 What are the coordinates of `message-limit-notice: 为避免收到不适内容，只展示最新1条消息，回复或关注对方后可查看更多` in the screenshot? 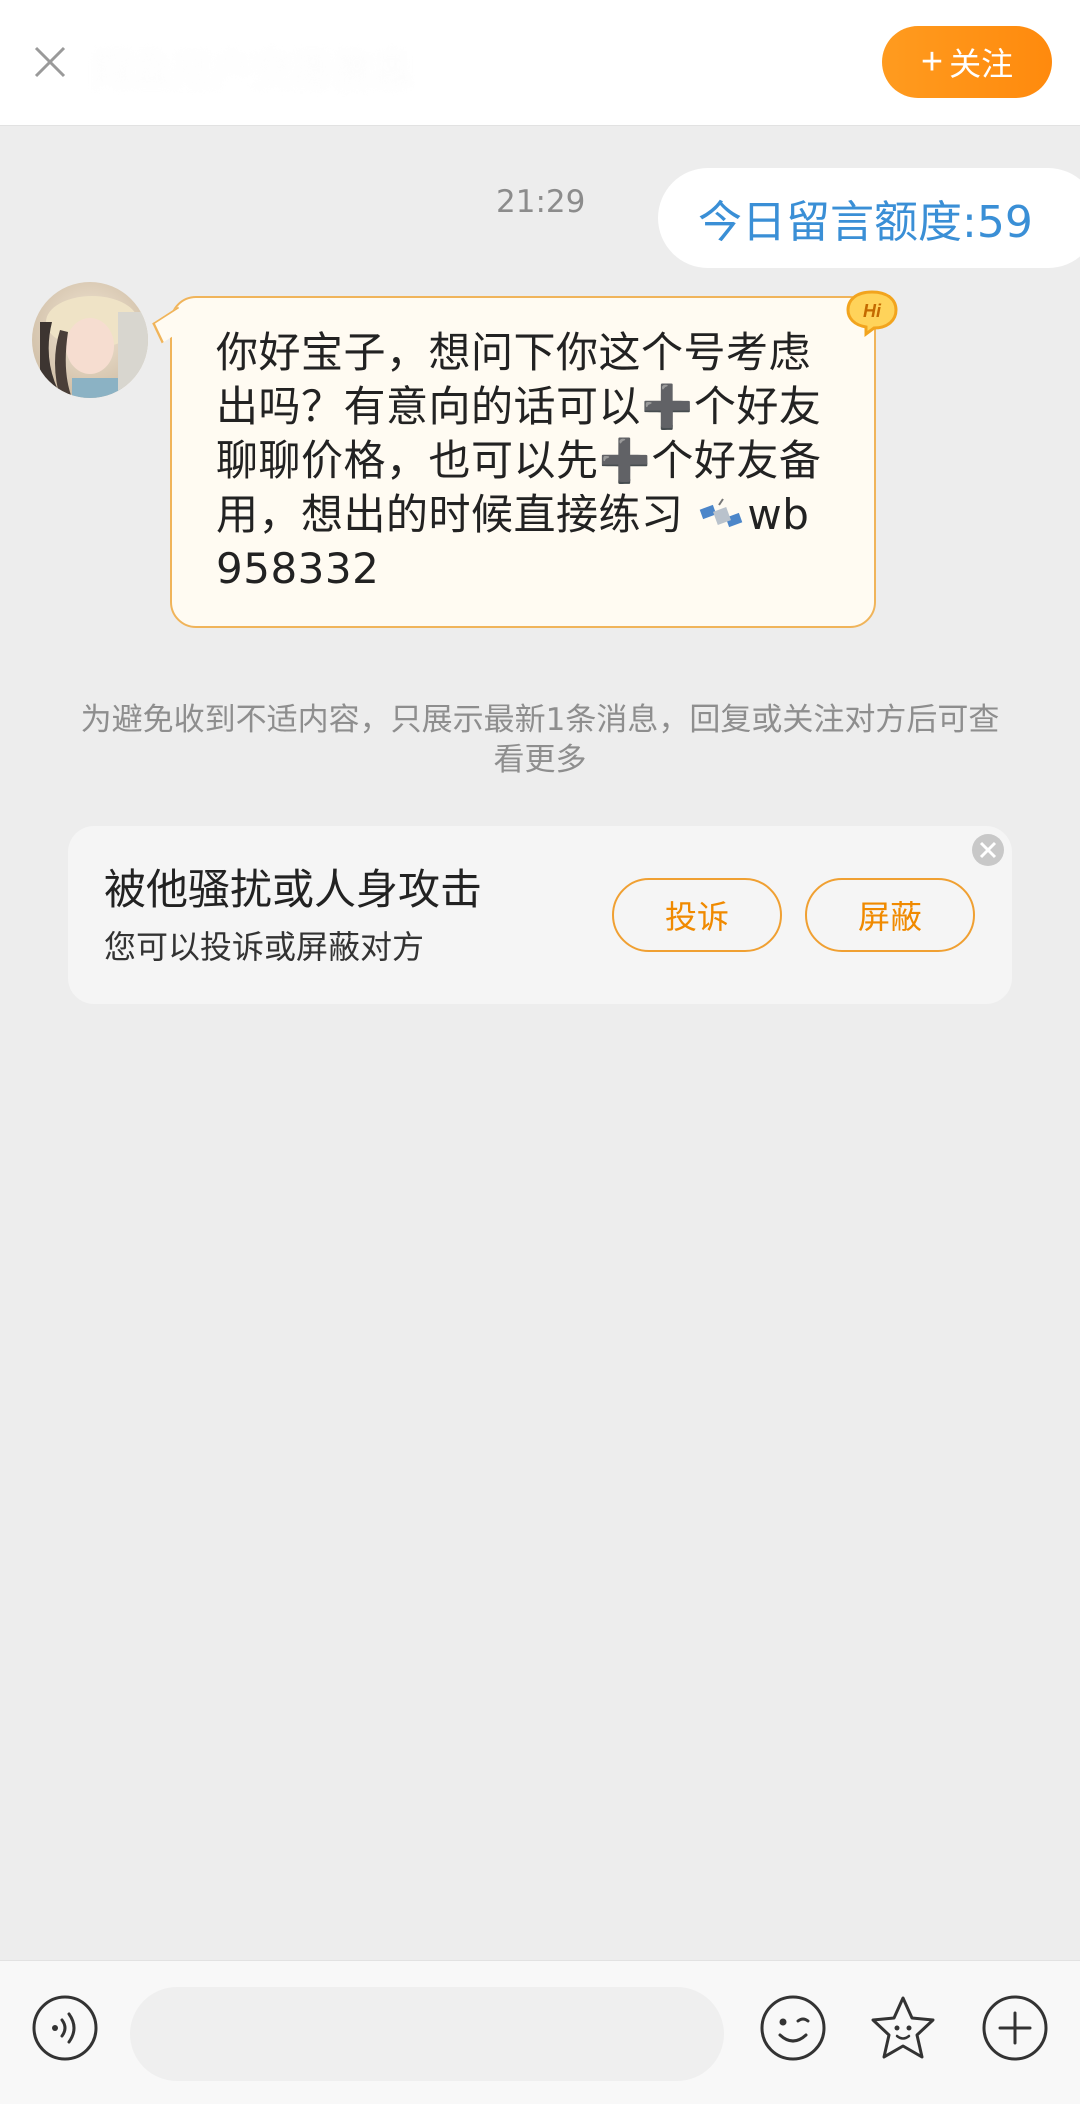 It's located at (540, 740).